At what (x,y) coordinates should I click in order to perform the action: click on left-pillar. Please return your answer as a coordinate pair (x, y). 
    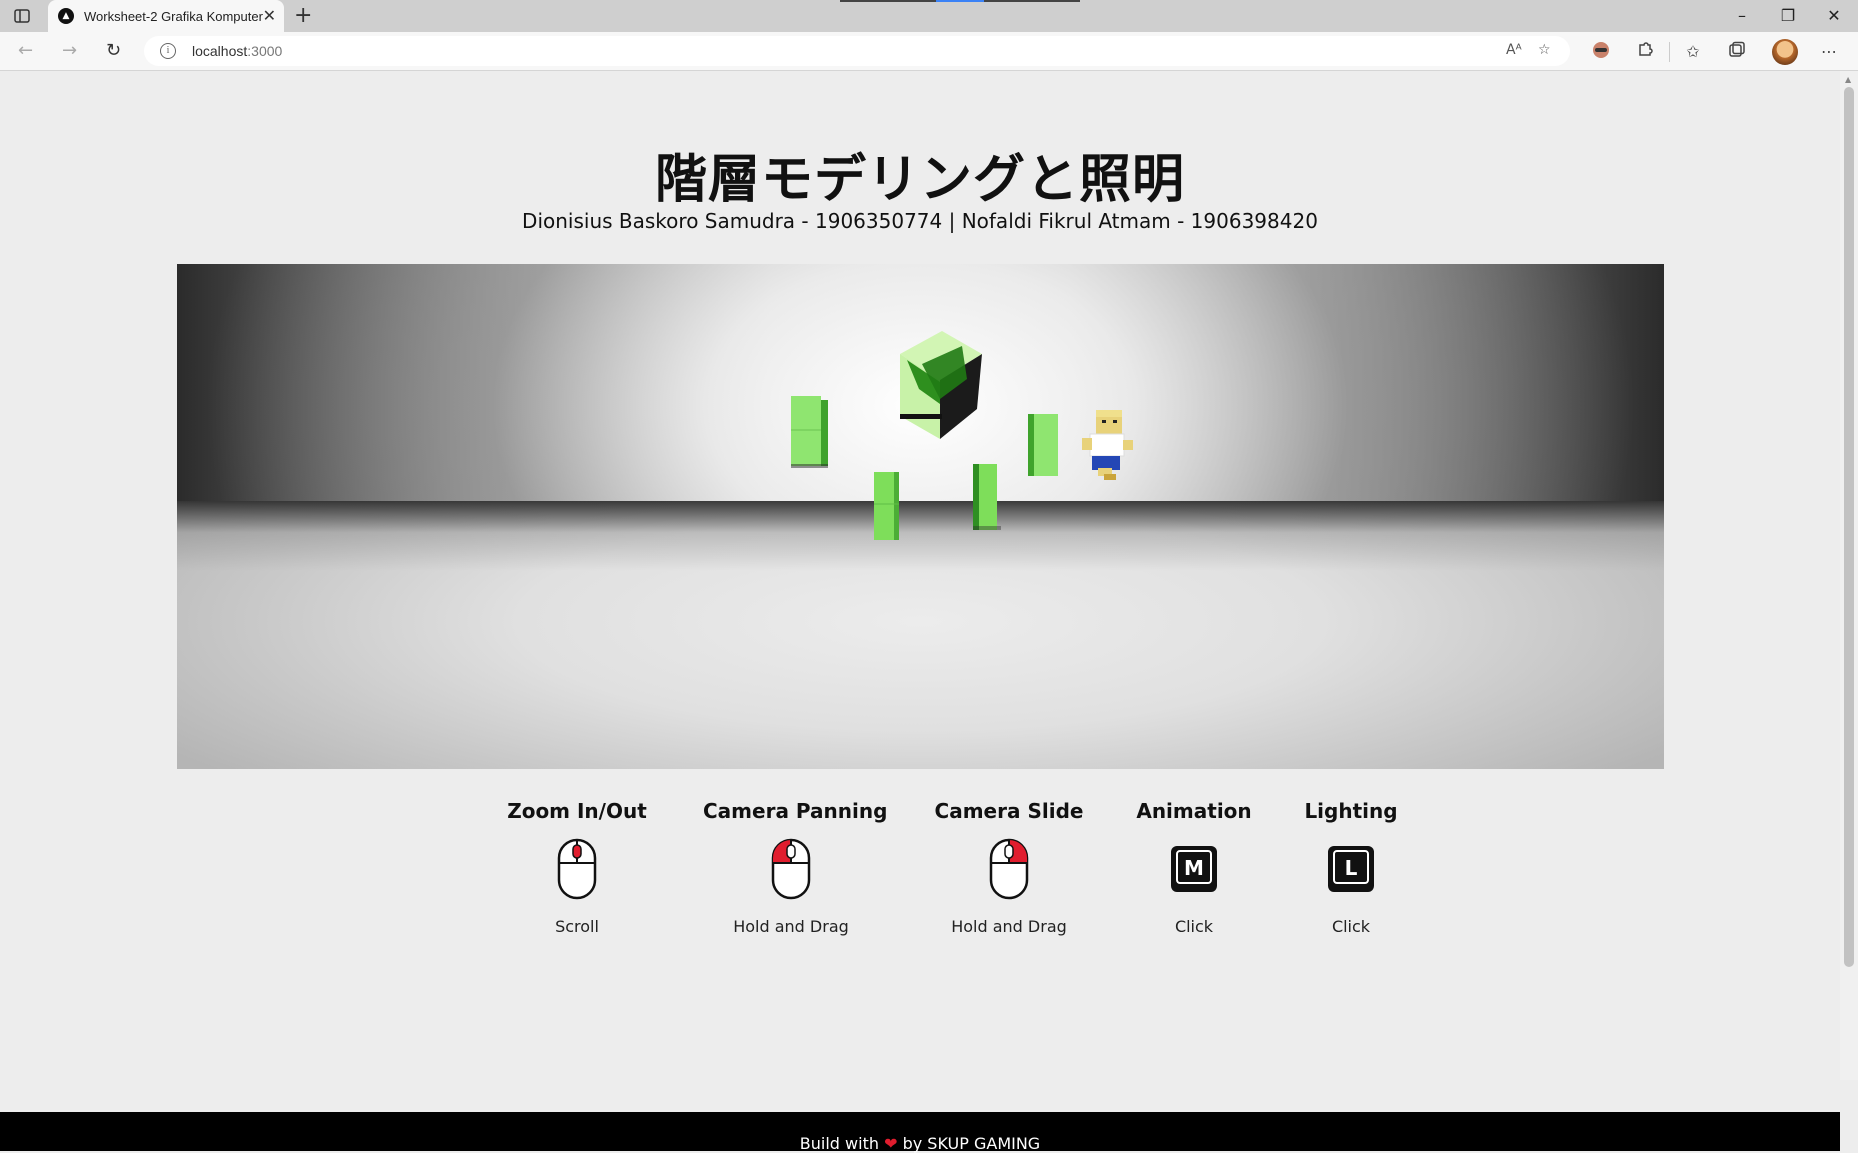
    Looking at the image, I should click on (809, 432).